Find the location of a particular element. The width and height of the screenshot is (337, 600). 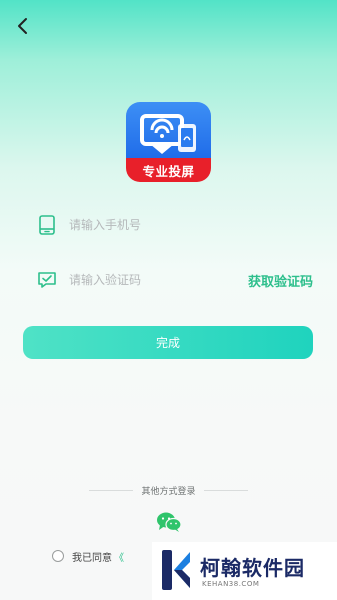

logo-background is located at coordinates (168, 132).